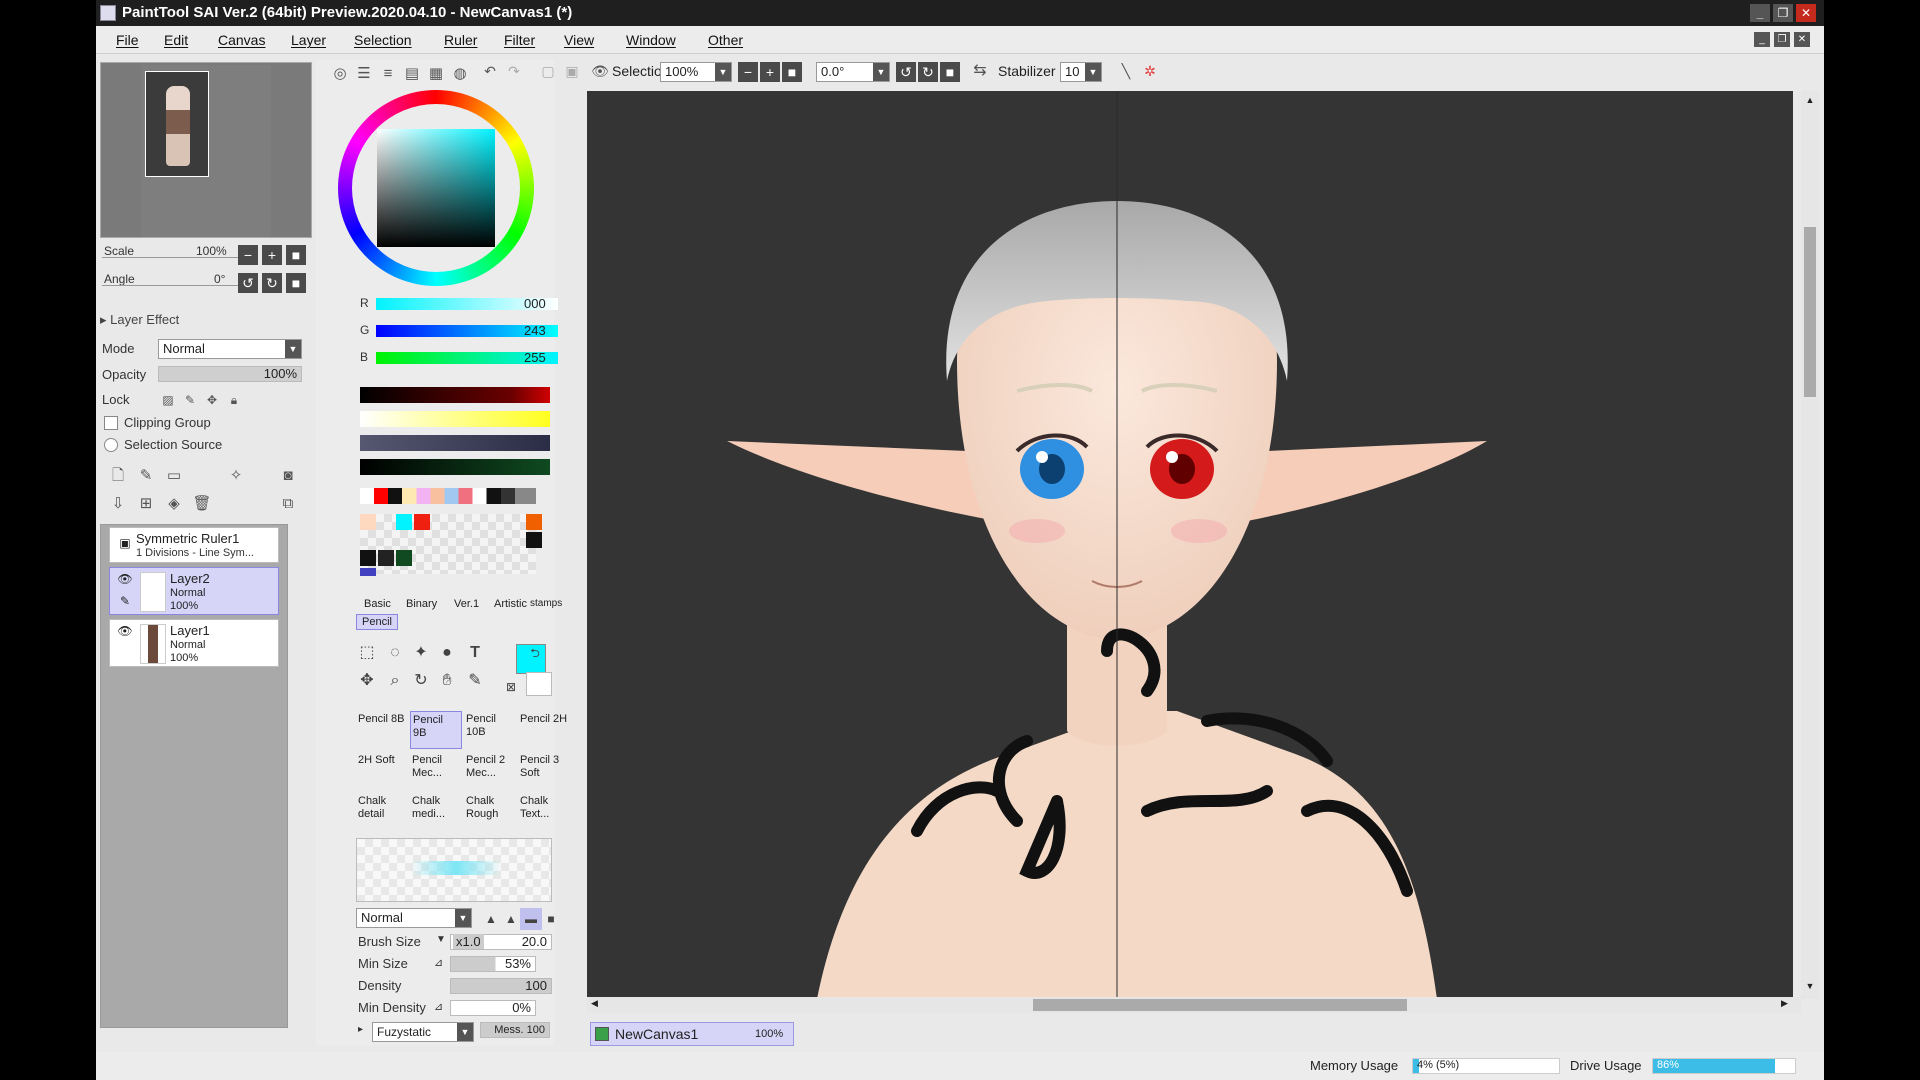 Image resolution: width=1920 pixels, height=1080 pixels. I want to click on deselect-icon: ▢, so click(548, 71).